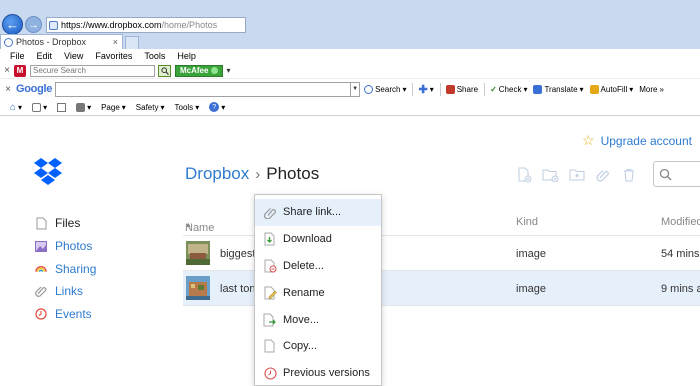  I want to click on delete-button, so click(628, 174).